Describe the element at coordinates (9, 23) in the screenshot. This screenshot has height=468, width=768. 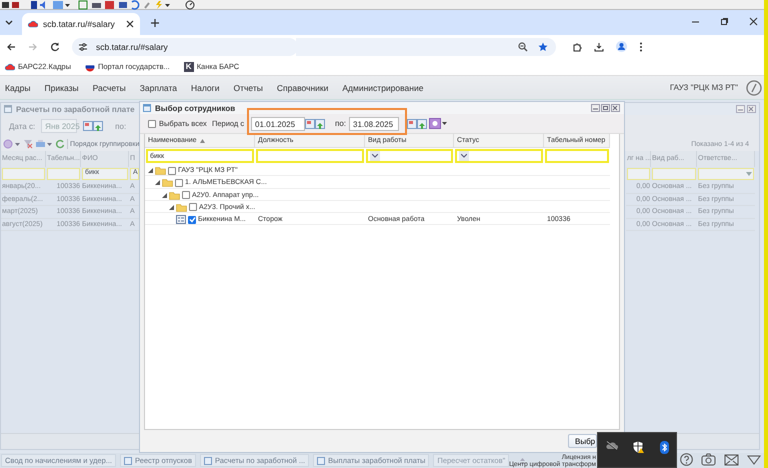
I see `chevron-down-icon` at that location.